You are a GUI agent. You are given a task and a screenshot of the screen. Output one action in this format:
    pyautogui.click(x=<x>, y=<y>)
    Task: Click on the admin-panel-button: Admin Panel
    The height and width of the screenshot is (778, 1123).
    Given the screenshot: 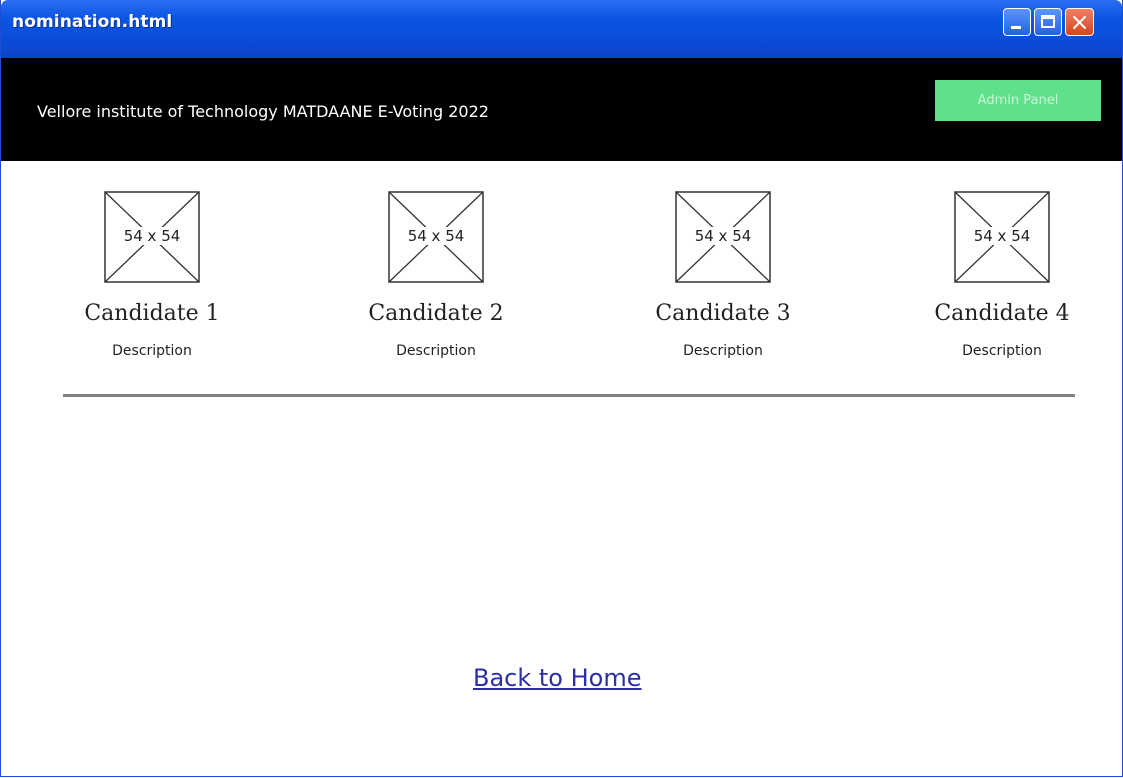 What is the action you would take?
    pyautogui.click(x=1018, y=100)
    